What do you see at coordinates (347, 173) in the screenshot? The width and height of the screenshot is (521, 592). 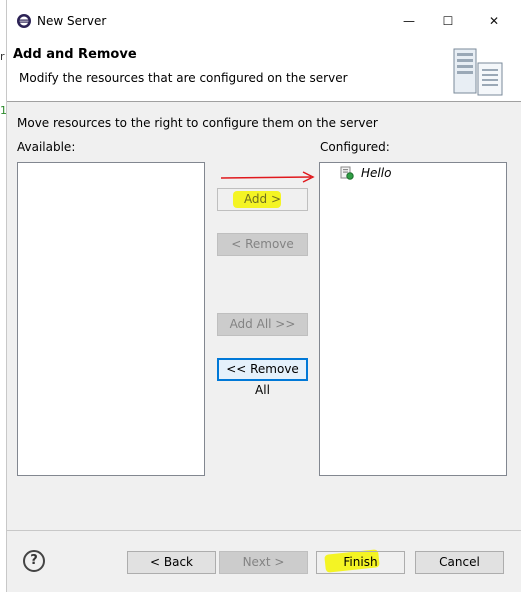 I see `web-module-icon` at bounding box center [347, 173].